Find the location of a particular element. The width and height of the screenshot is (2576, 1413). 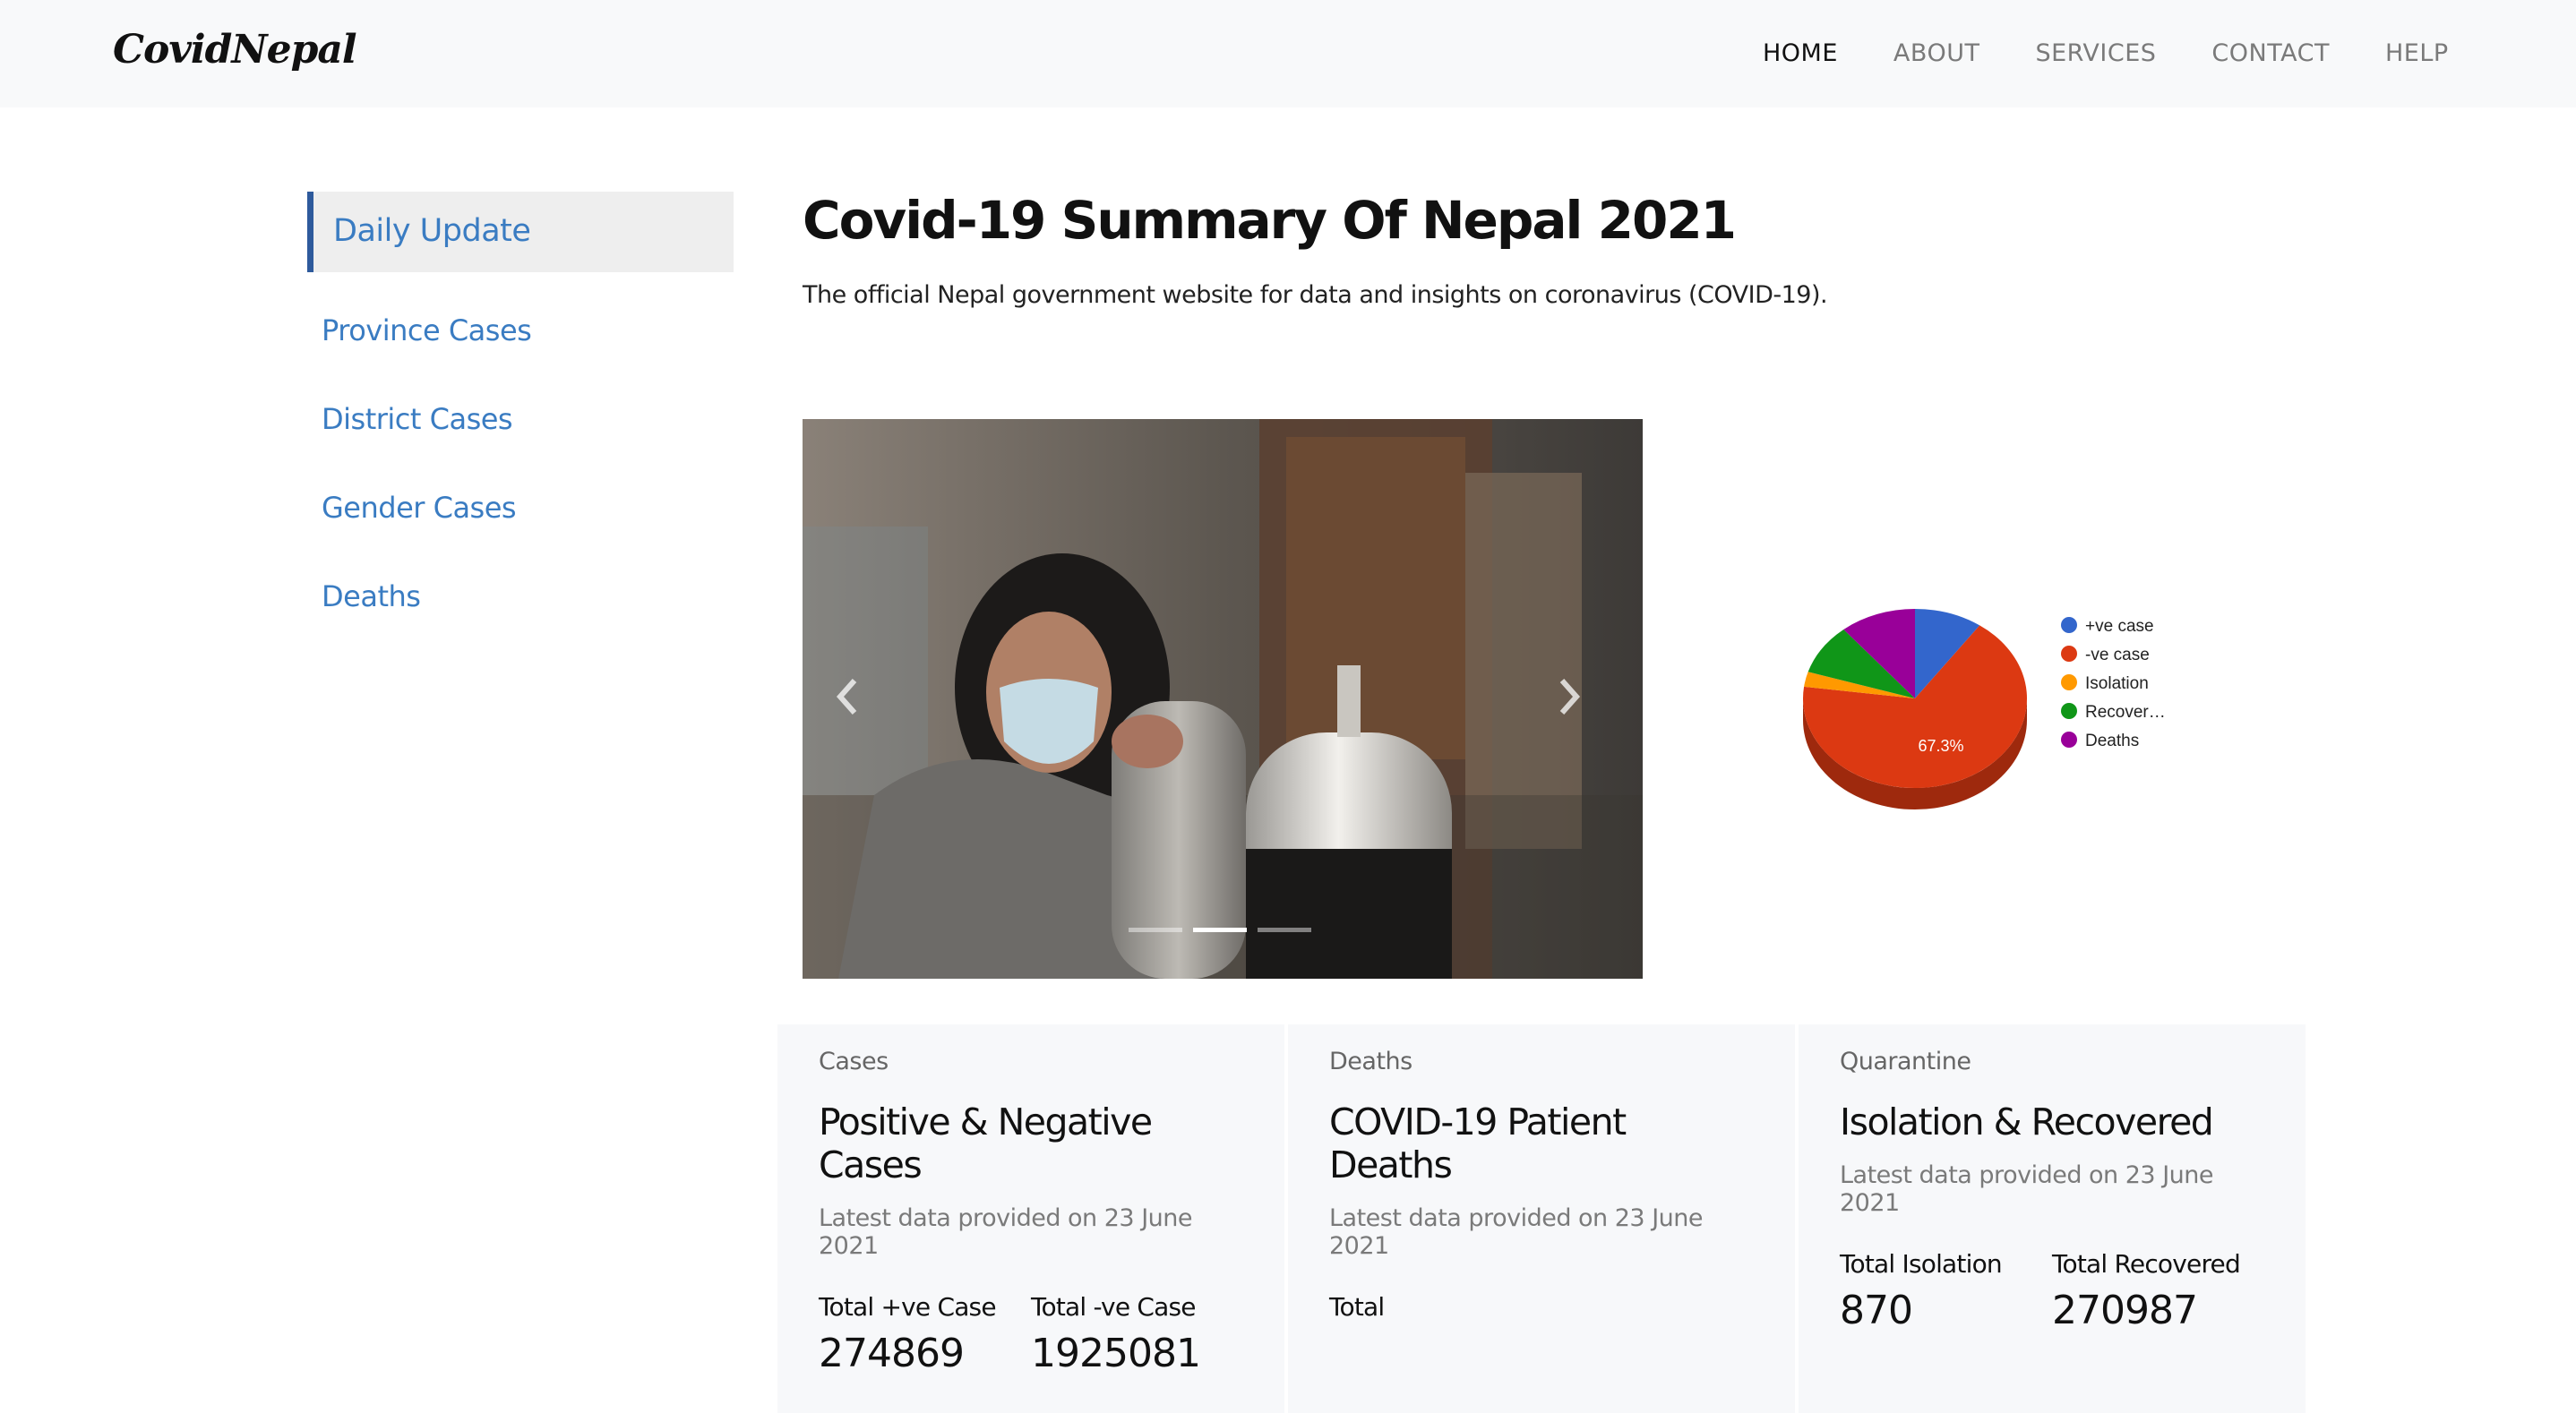

card-title: Isolation & Recovered is located at coordinates (2027, 1121).